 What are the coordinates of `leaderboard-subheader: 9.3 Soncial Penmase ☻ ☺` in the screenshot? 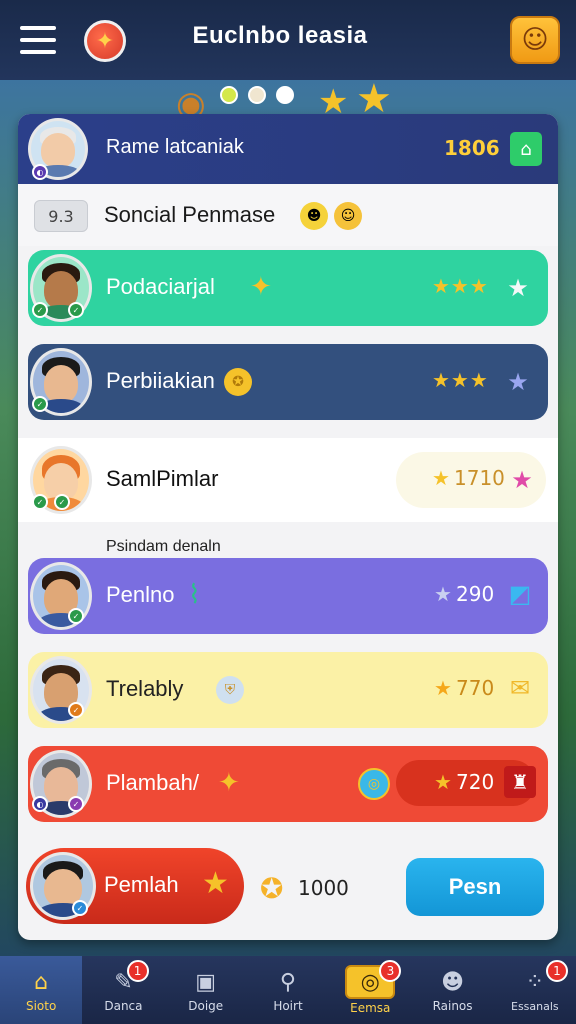 It's located at (288, 215).